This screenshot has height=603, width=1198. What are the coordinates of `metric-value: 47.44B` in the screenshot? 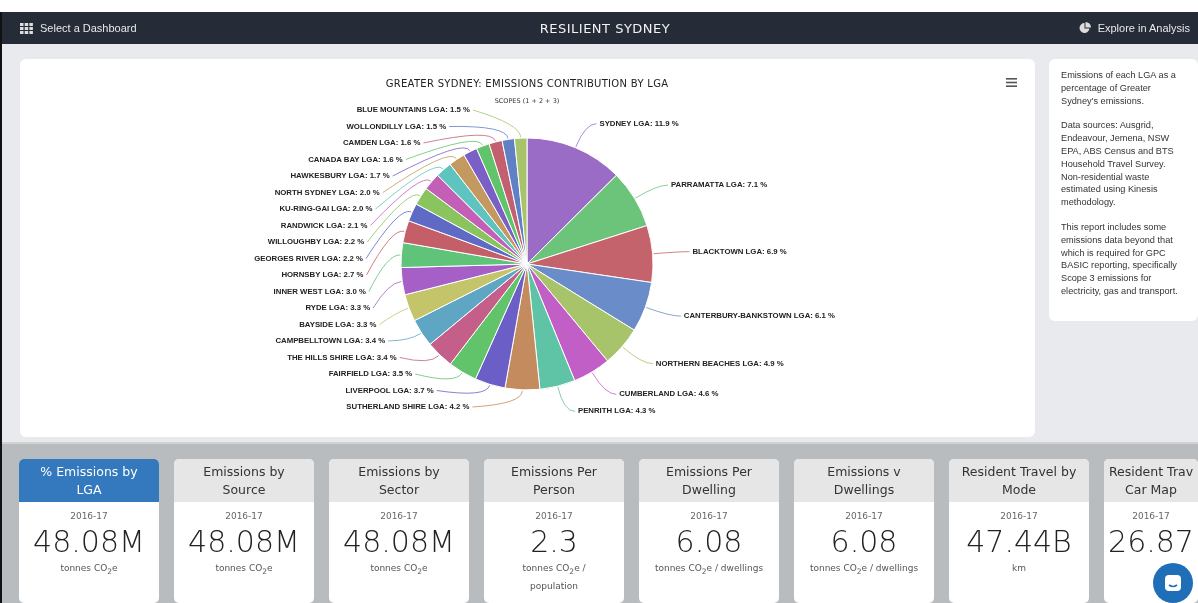 It's located at (1019, 542).